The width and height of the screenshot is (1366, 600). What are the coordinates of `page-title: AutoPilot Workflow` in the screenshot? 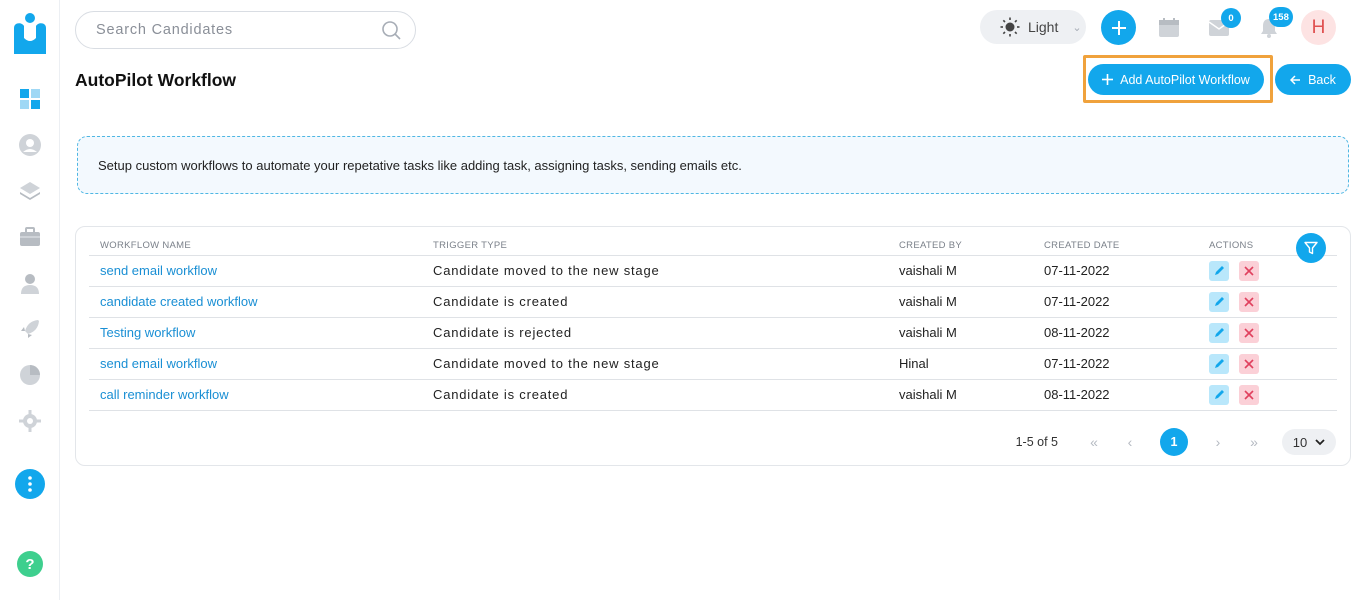 It's located at (156, 80).